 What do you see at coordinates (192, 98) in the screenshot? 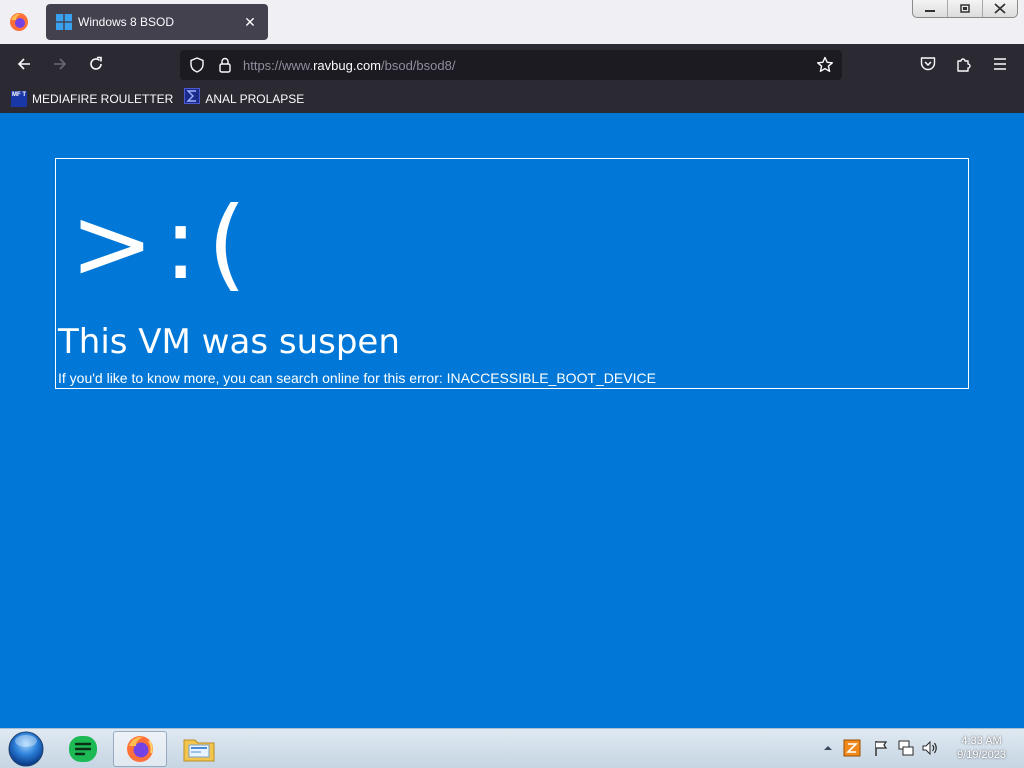
I see `sigma-icon` at bounding box center [192, 98].